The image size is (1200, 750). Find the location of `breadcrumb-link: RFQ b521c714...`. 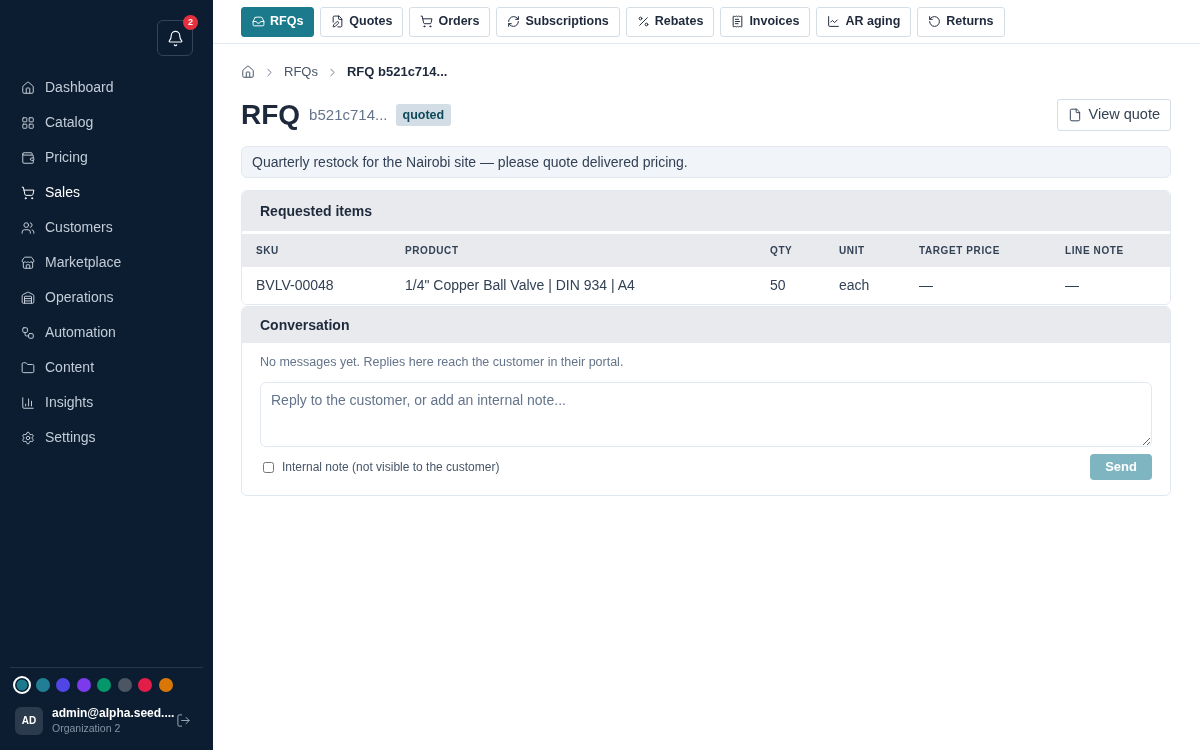

breadcrumb-link: RFQ b521c714... is located at coordinates (397, 72).